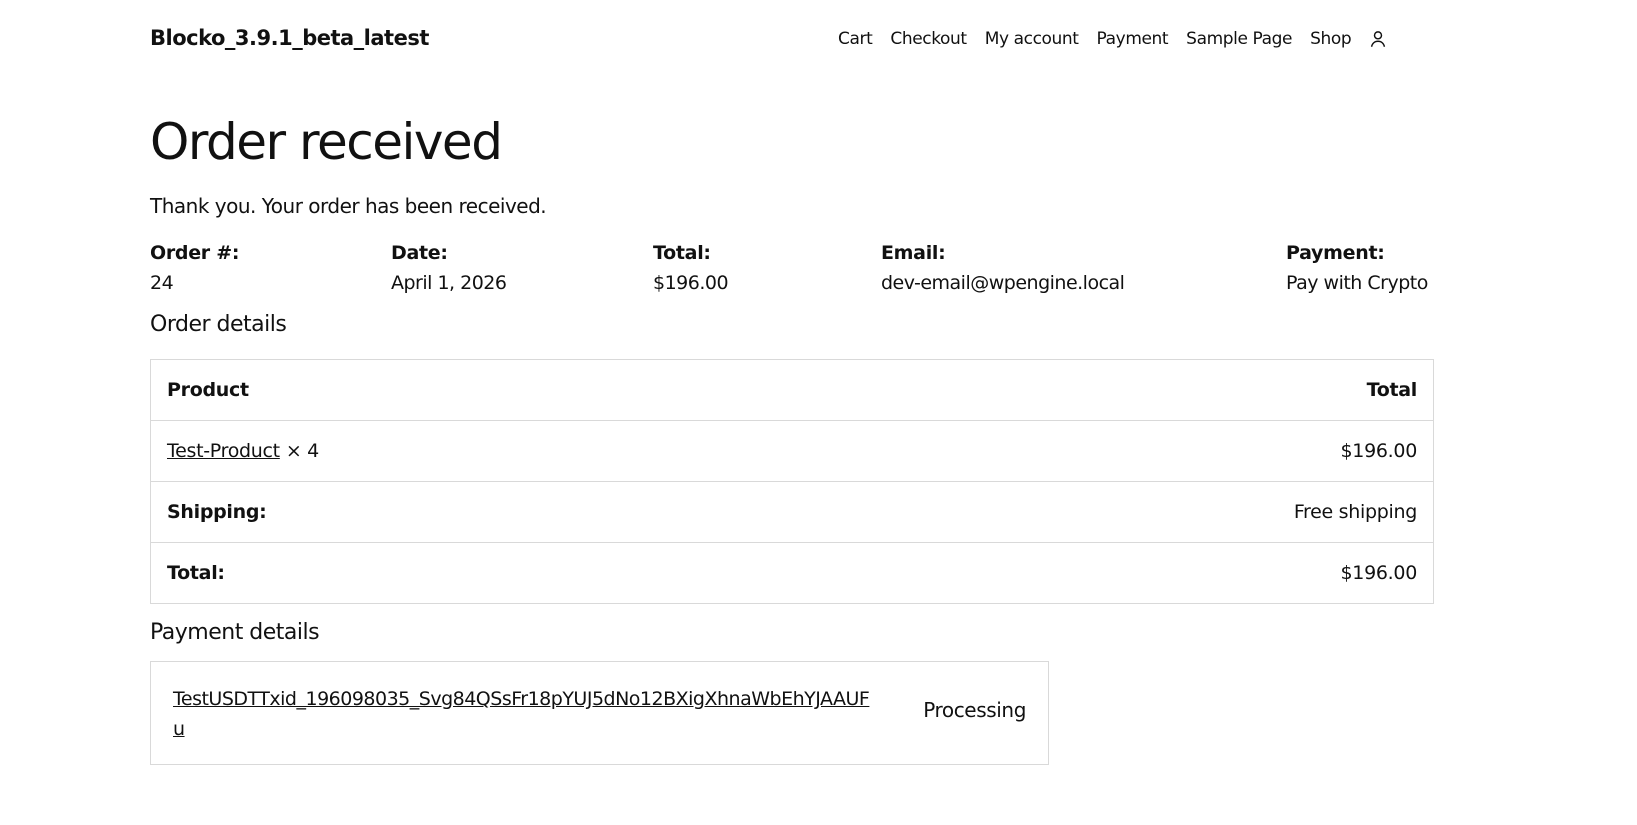  What do you see at coordinates (974, 710) in the screenshot?
I see `payment-status: Processing` at bounding box center [974, 710].